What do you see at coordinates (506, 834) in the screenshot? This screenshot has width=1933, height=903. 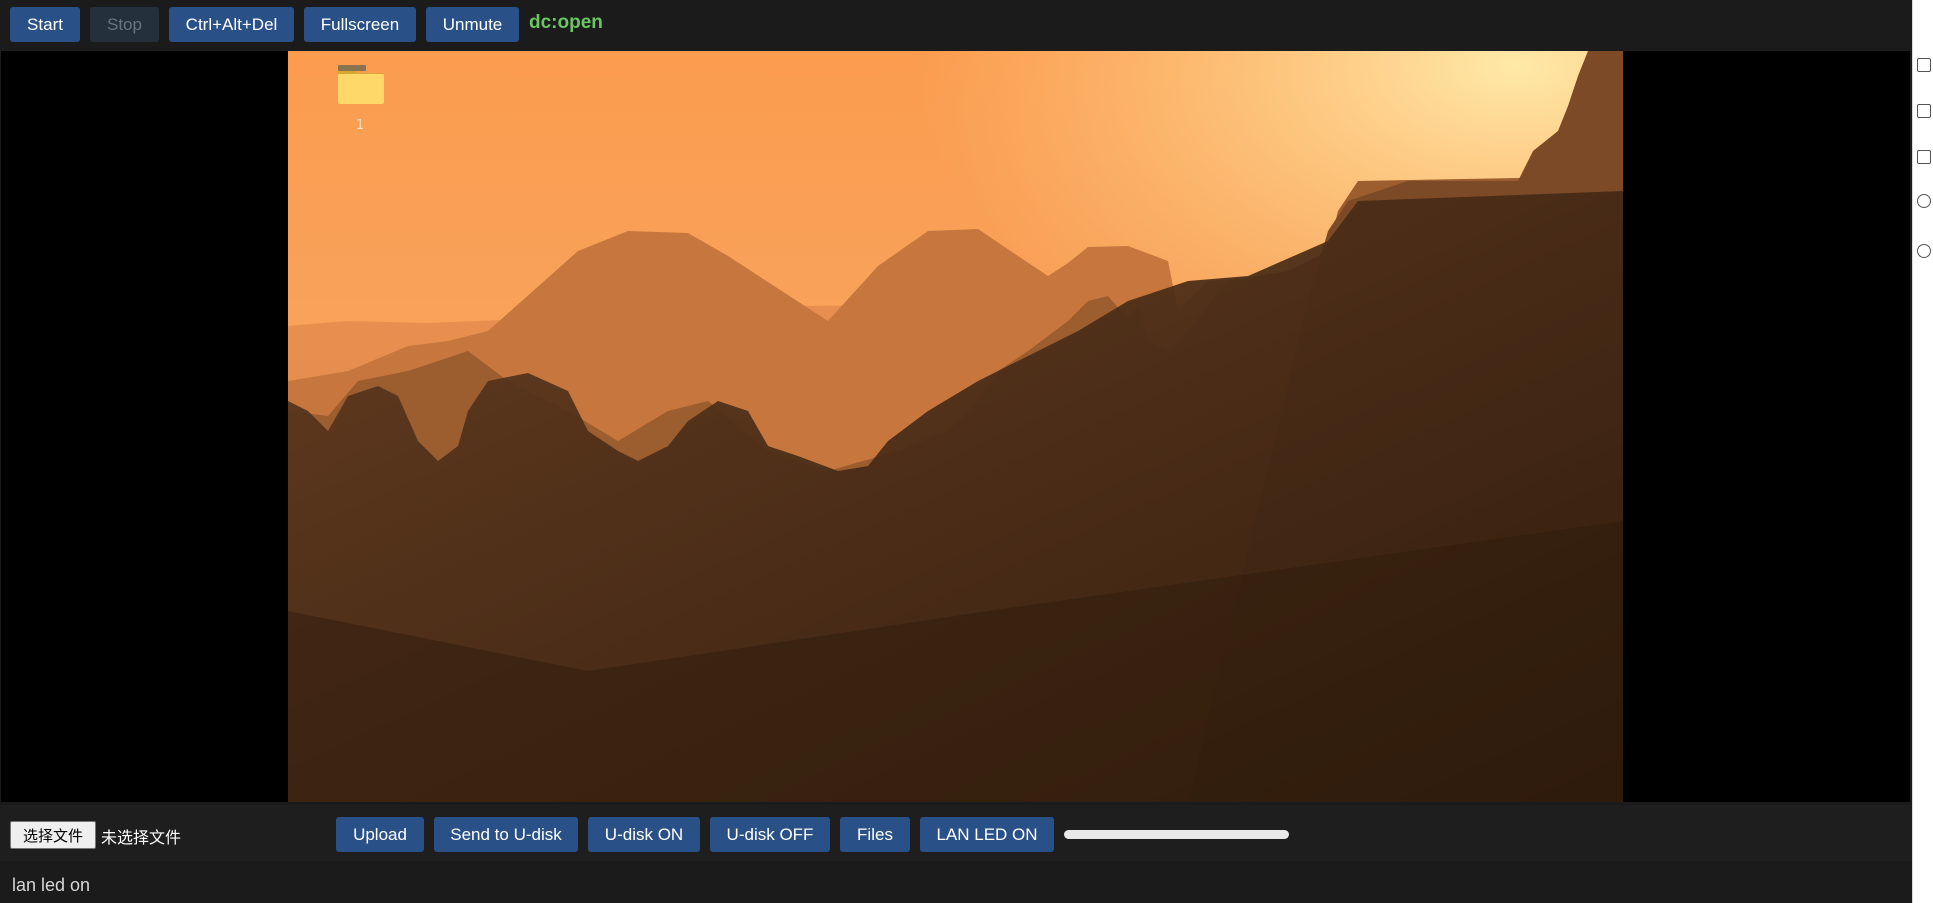 I see `send-to-udisk-button: Send to U-disk` at bounding box center [506, 834].